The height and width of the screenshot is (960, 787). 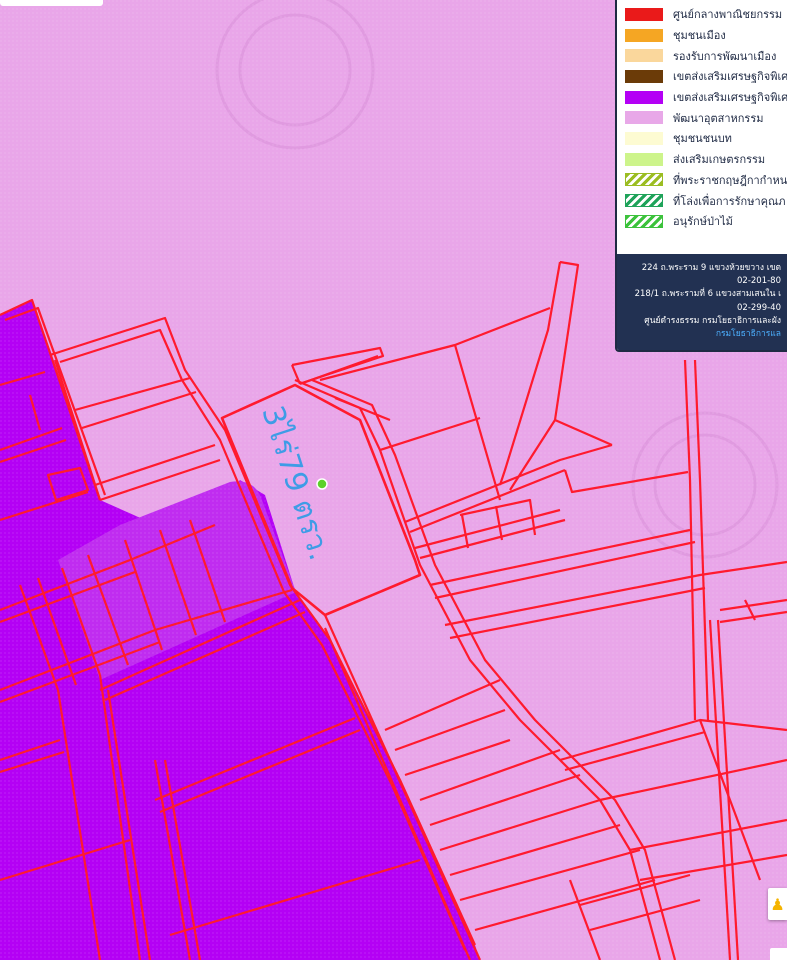 What do you see at coordinates (699, 36) in the screenshot?
I see `legend-label: ชุมชนเมือง` at bounding box center [699, 36].